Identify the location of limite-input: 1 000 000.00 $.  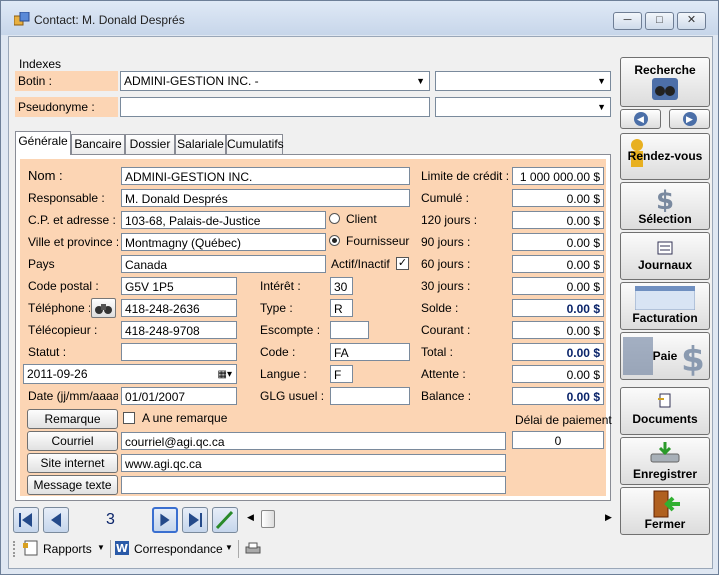
(558, 176).